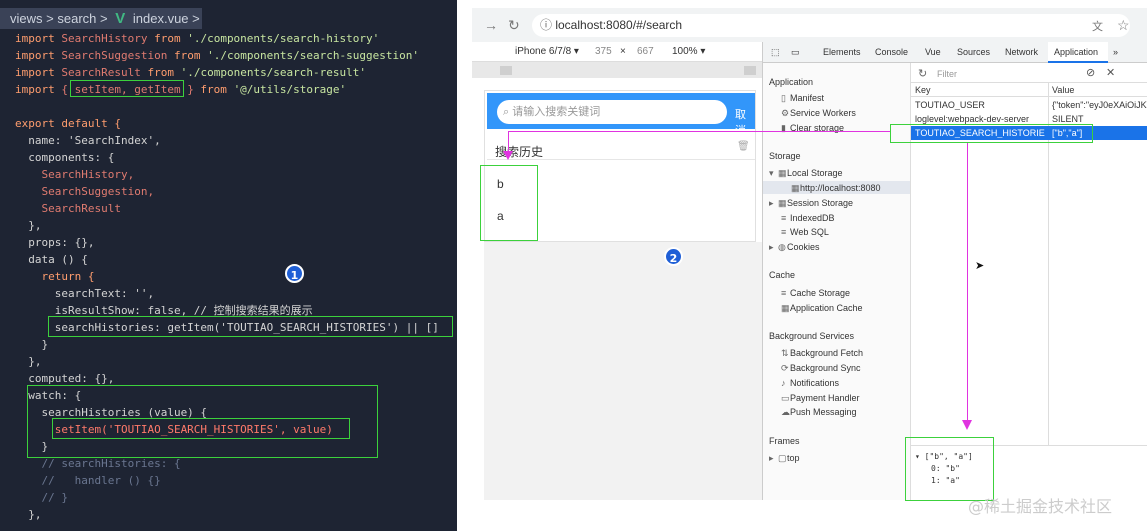 The image size is (1147, 531). Describe the element at coordinates (806, 173) in the screenshot. I see `sidebar-item-local-storage: ▾ ▦Local Storage` at that location.